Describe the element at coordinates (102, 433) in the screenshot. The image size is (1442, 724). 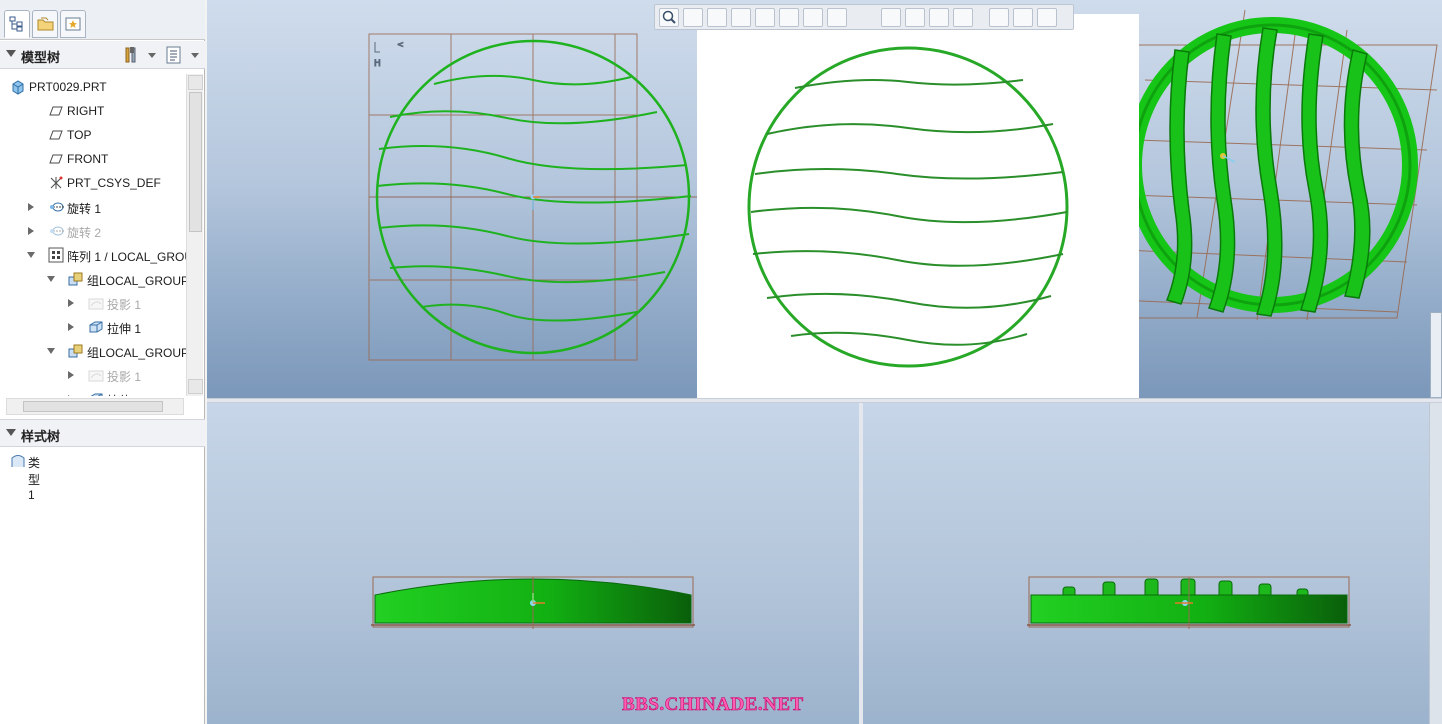
I see `style-tree-header: 样式树` at that location.